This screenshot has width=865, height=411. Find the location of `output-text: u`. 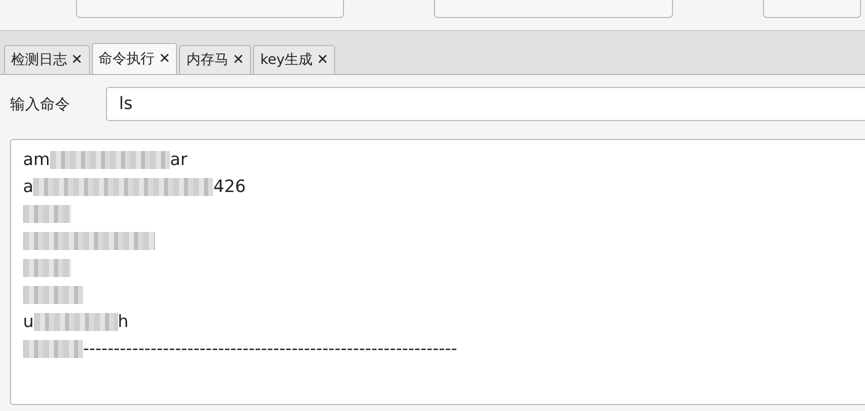

output-text: u is located at coordinates (28, 322).